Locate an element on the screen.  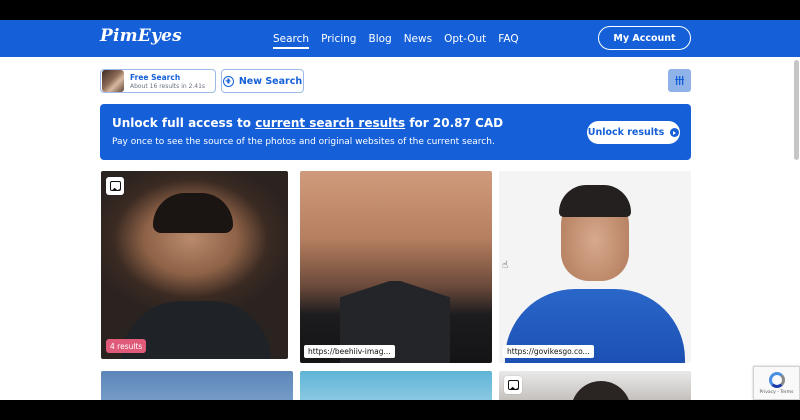
free-search-text: Free Search About 16 results in 2.41s is located at coordinates (167, 81).